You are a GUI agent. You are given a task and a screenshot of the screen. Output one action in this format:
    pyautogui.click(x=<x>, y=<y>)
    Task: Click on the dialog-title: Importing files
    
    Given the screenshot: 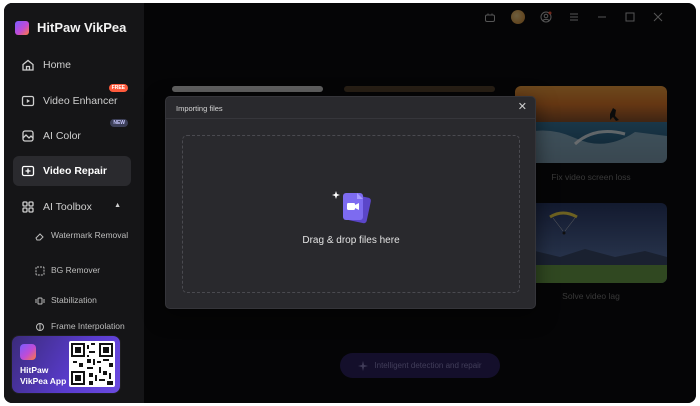 What is the action you would take?
    pyautogui.click(x=199, y=108)
    